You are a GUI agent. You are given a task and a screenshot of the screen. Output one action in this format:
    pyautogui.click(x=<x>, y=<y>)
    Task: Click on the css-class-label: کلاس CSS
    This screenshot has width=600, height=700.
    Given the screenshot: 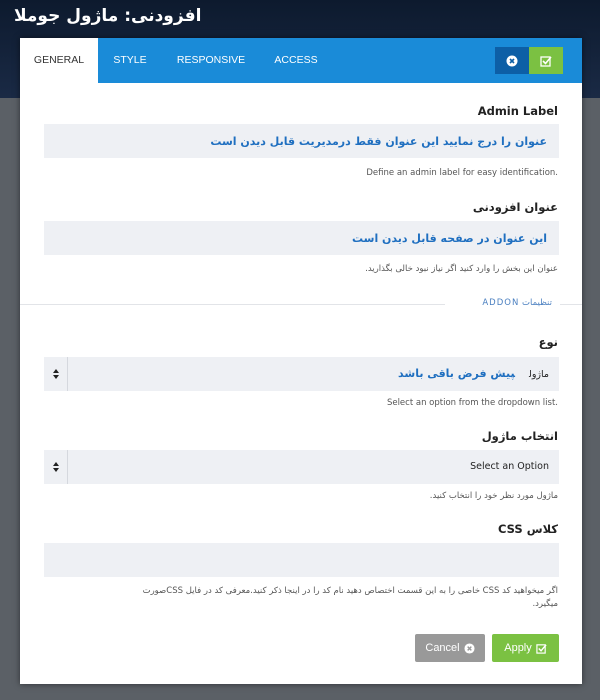 What is the action you would take?
    pyautogui.click(x=528, y=529)
    